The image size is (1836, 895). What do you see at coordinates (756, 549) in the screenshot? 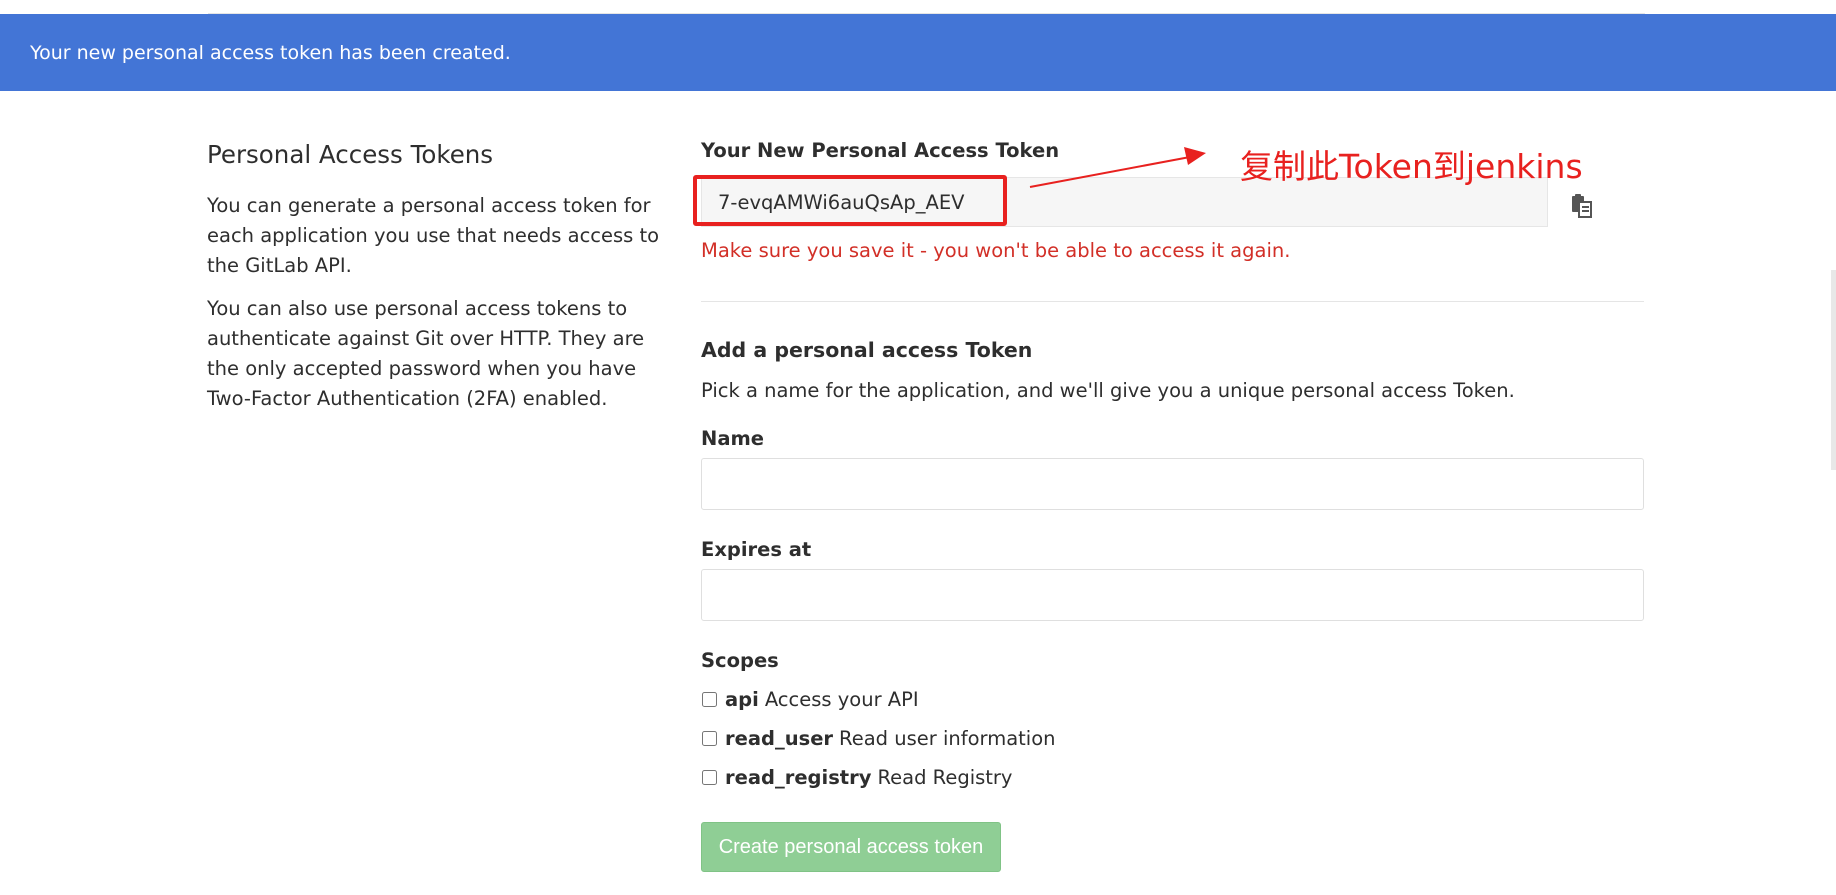
I see `expires-label: Expires at` at bounding box center [756, 549].